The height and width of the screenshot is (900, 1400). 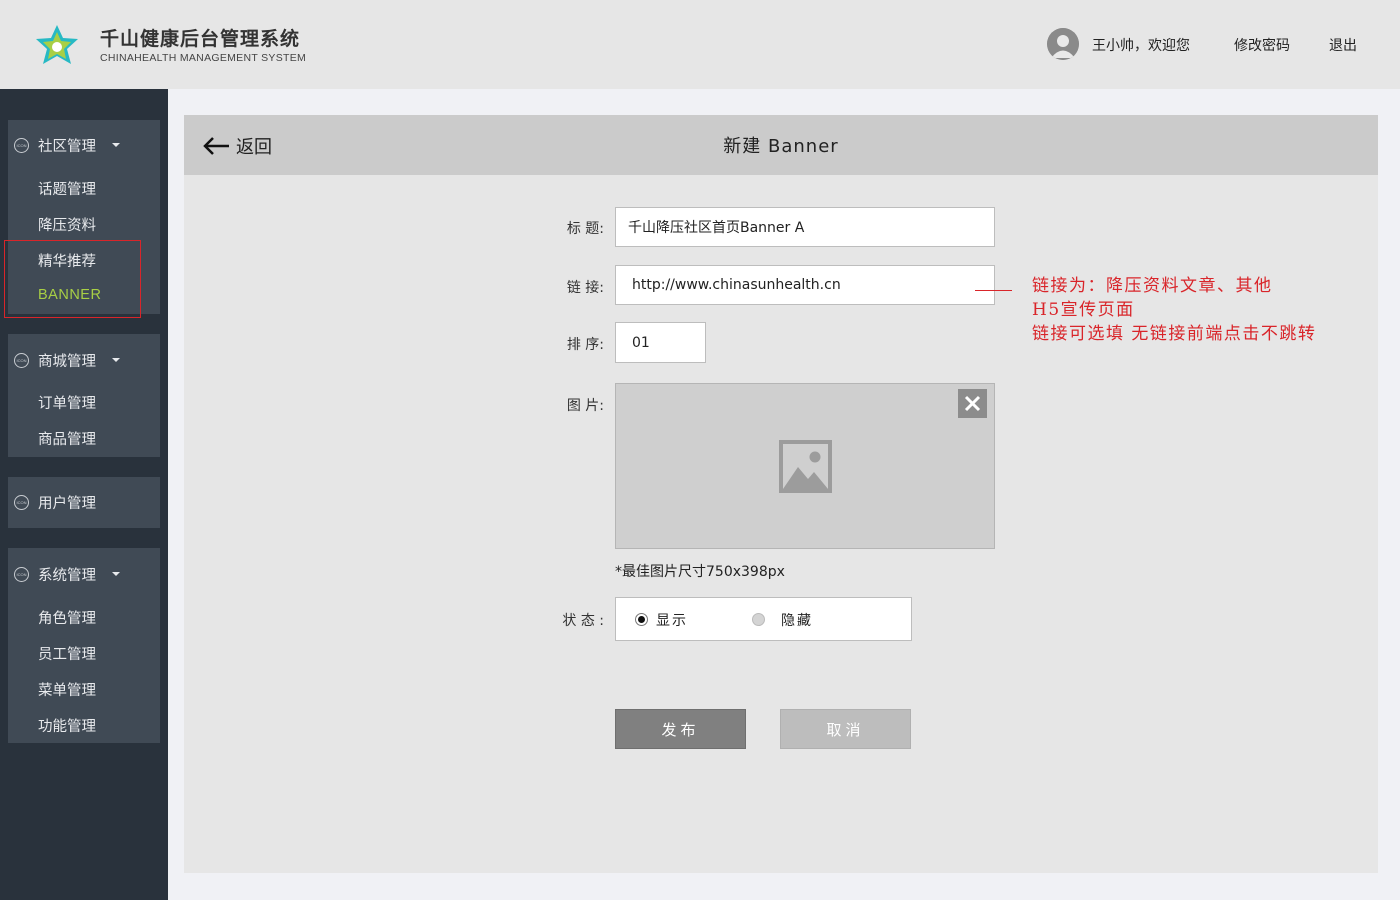 What do you see at coordinates (67, 260) in the screenshot?
I see `sidebar-item-featured: 精华推荐` at bounding box center [67, 260].